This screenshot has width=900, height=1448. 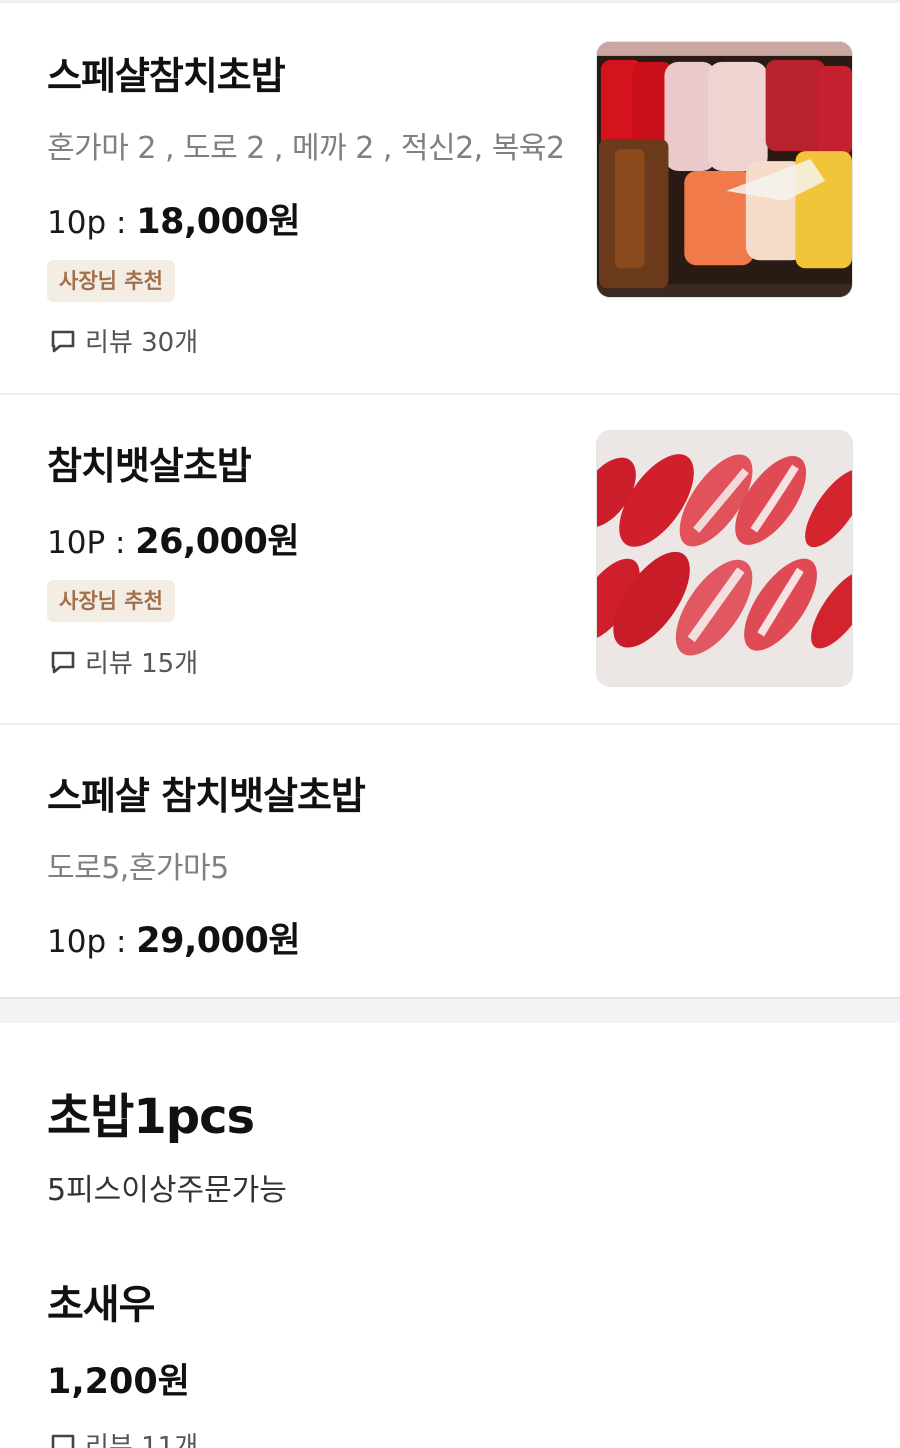 What do you see at coordinates (206, 796) in the screenshot?
I see `menu-item-name: 스페샬 참치뱃살초밥` at bounding box center [206, 796].